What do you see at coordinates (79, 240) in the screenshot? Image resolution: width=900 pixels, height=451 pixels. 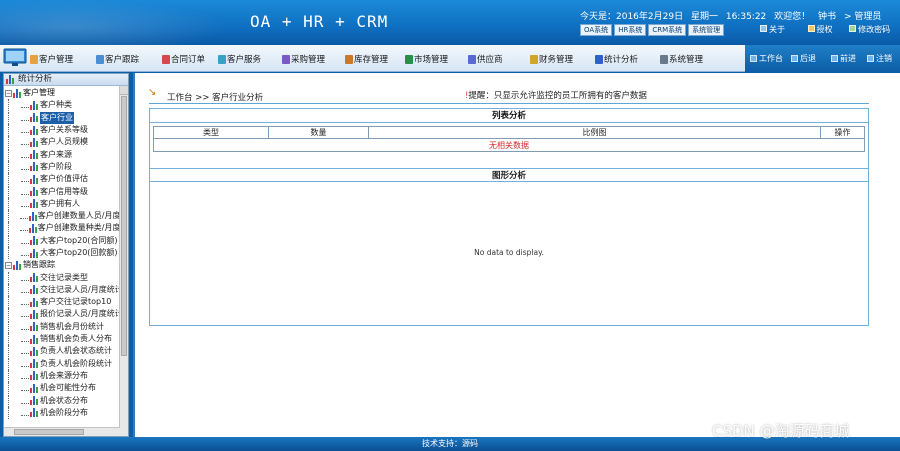 I see `tree-item-label: 大客户top20(合同额)` at bounding box center [79, 240].